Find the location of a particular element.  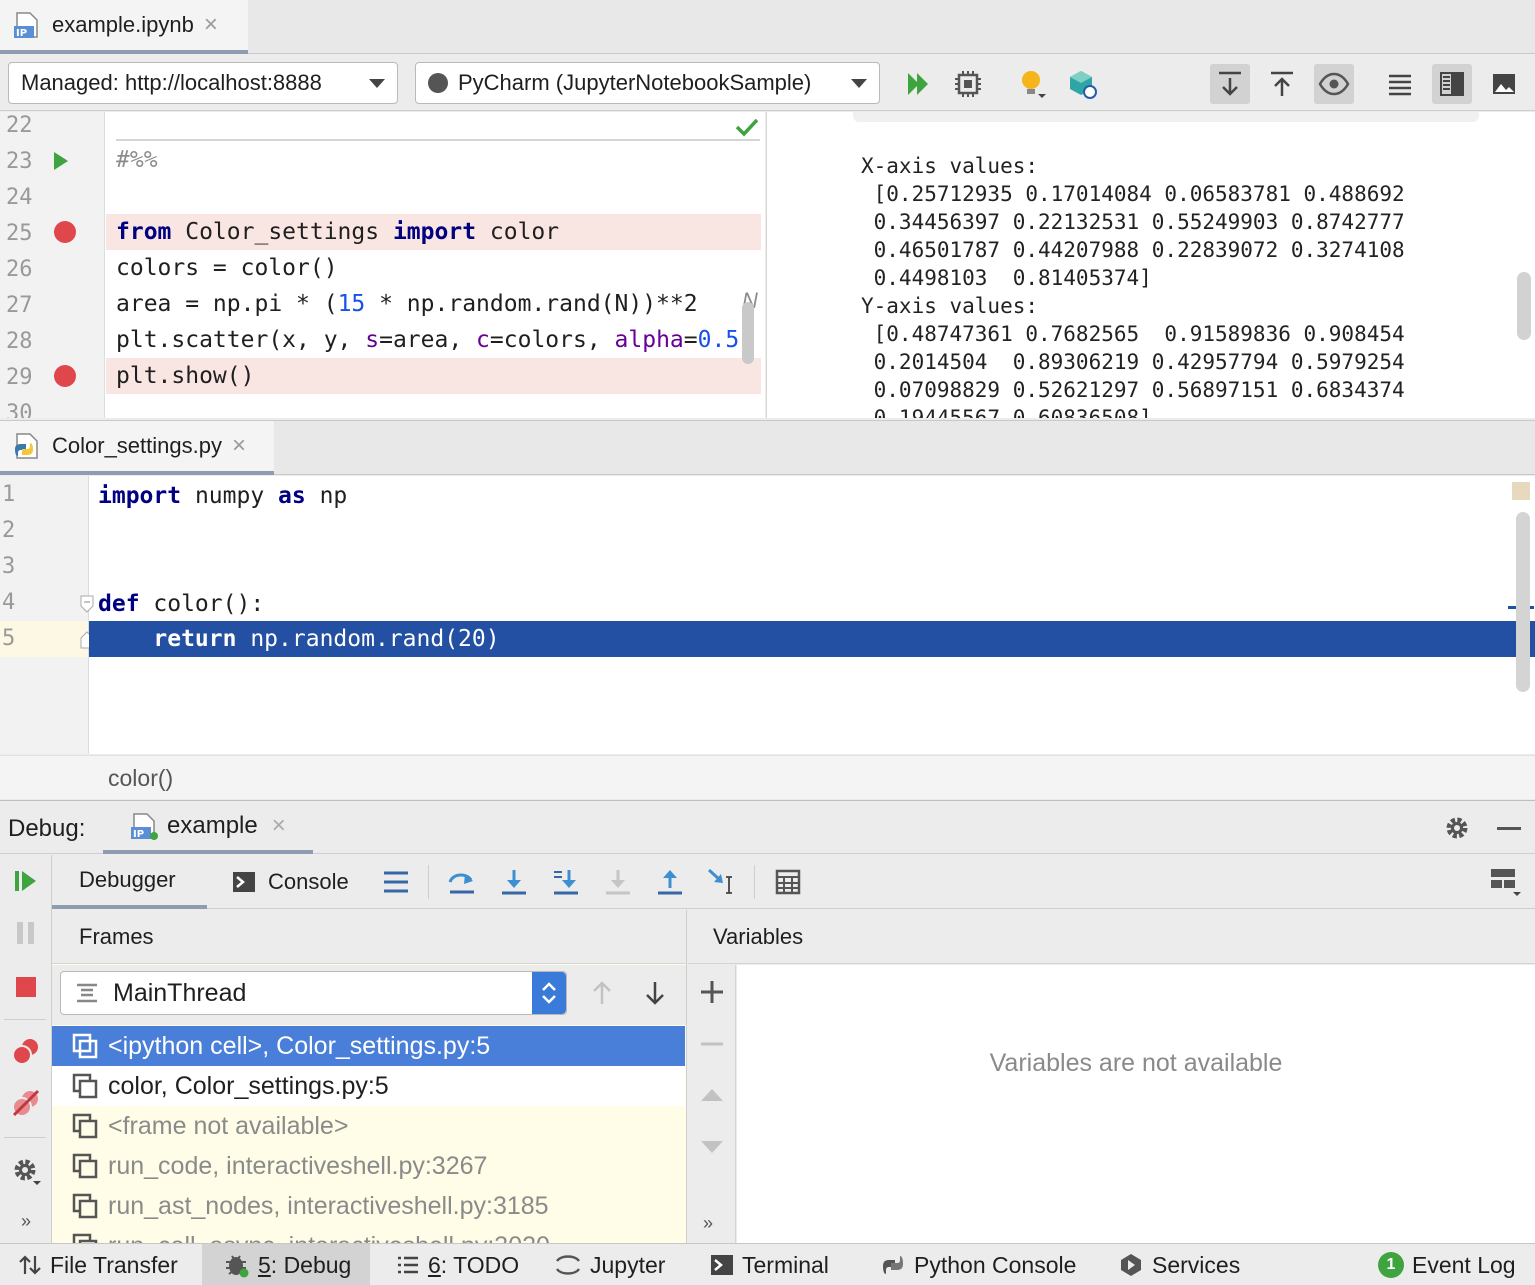

move-up-icon is located at coordinates (712, 1095).